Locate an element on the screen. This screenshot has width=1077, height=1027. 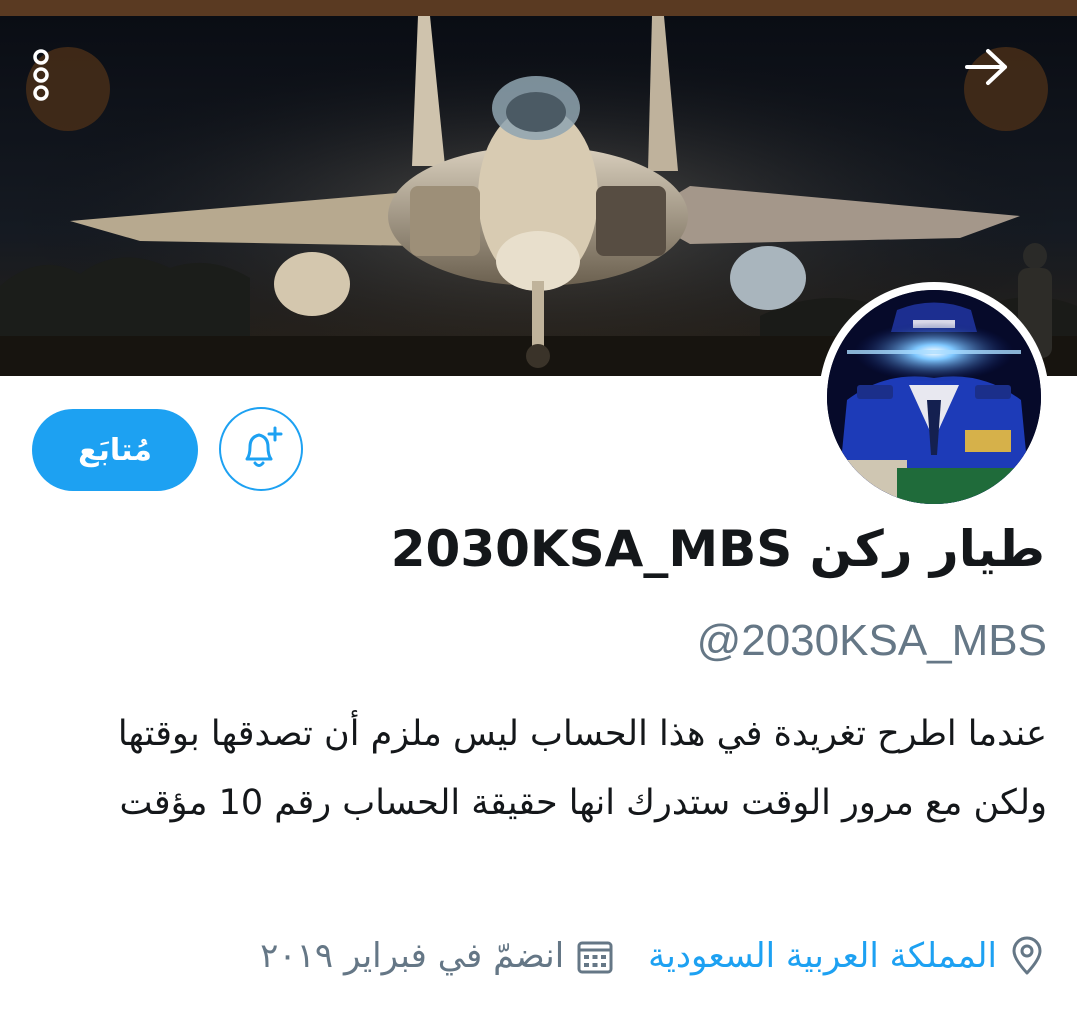
more-vertical-icon is located at coordinates (41, 75).